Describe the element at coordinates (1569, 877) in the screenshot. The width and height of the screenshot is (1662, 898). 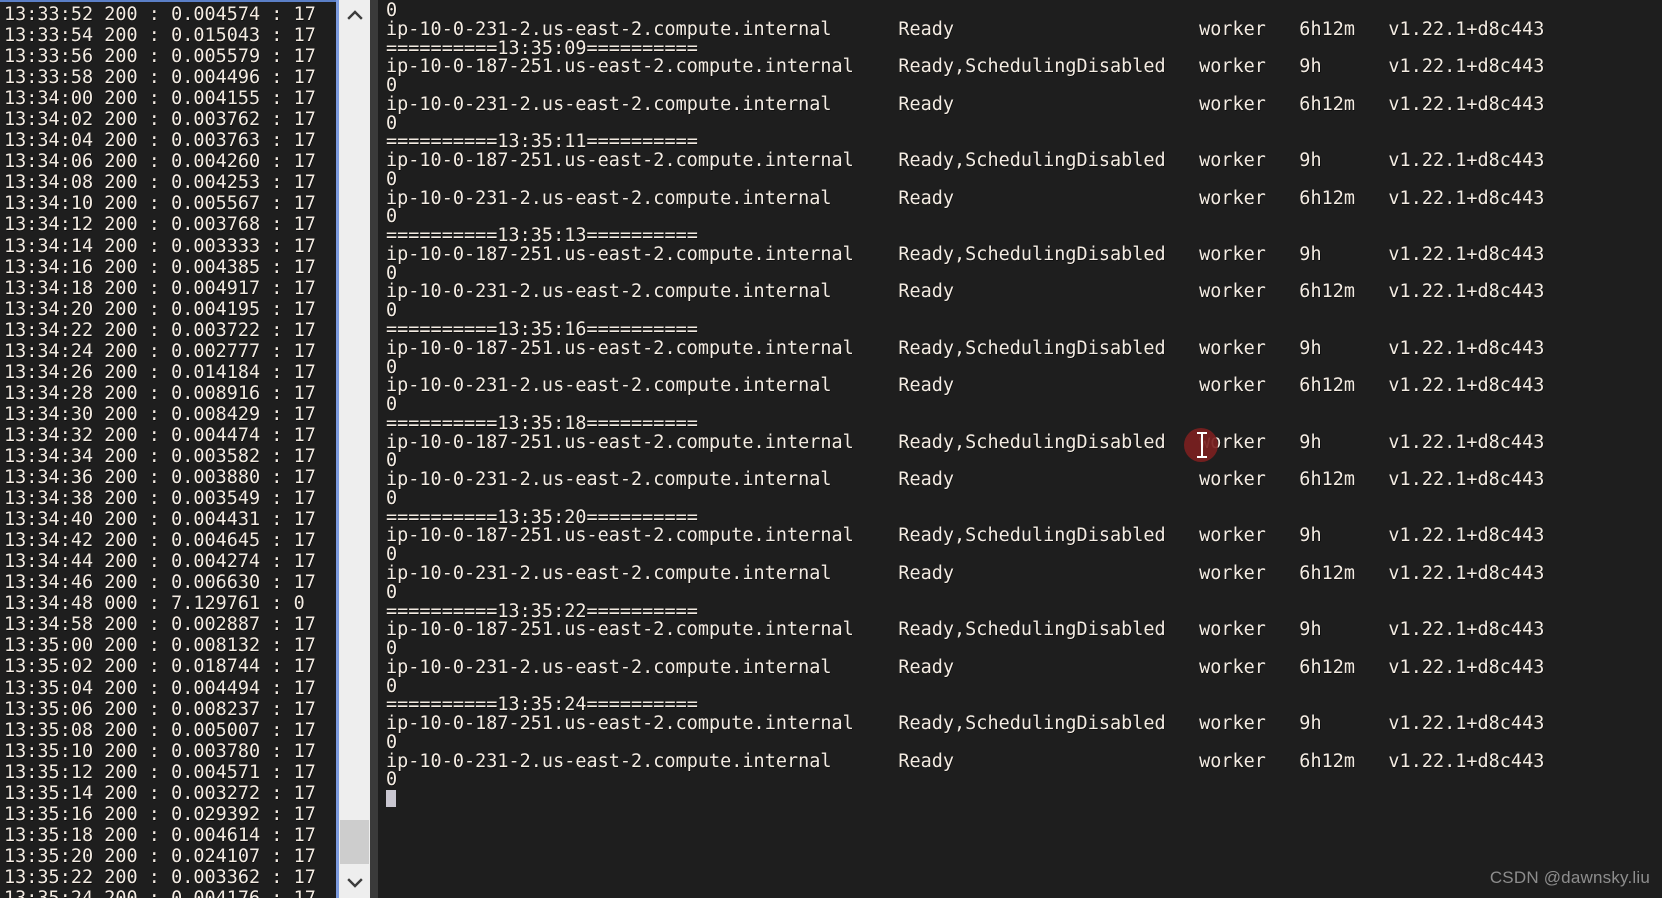
I see `watermark-label: CSDN @dawnsky.liu` at that location.